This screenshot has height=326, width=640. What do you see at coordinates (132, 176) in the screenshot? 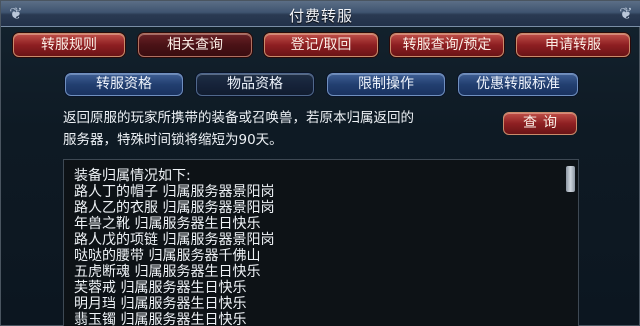
I see `list-header: 装备归属情况如下:` at bounding box center [132, 176].